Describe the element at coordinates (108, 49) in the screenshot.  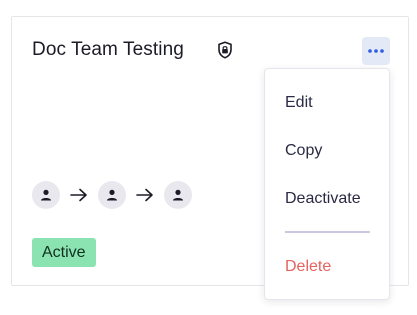
I see `card-title: Doc Team Testing` at that location.